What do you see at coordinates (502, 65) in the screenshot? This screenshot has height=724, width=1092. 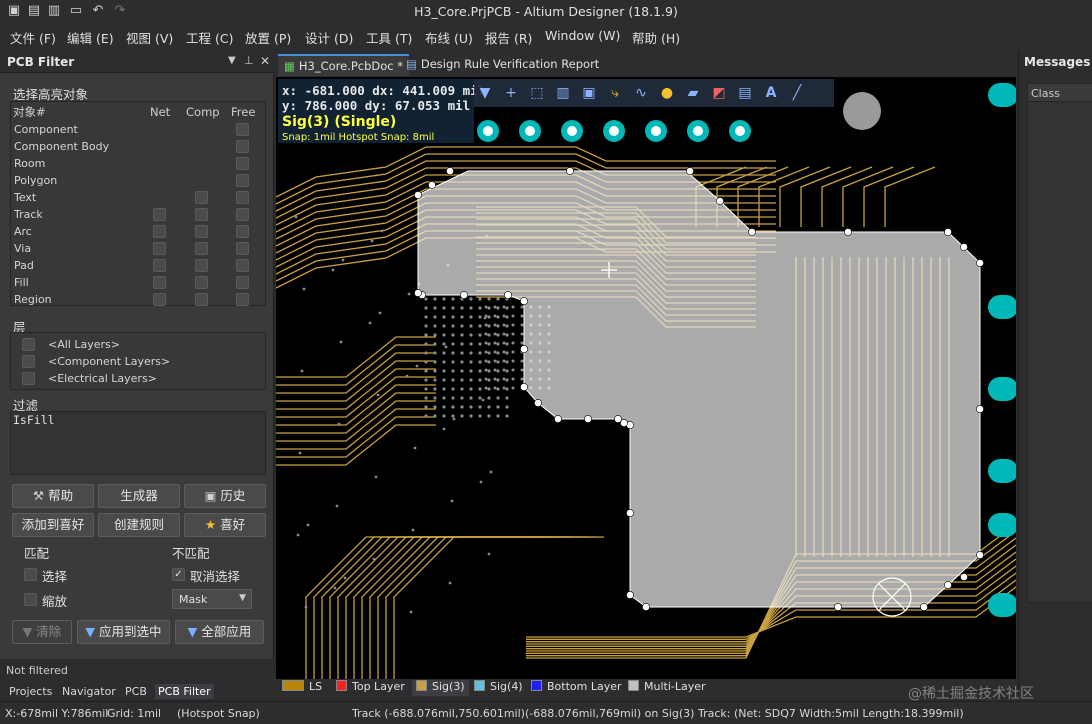 I see `tab-drc-report: ▤ Design Rule Verification Report` at bounding box center [502, 65].